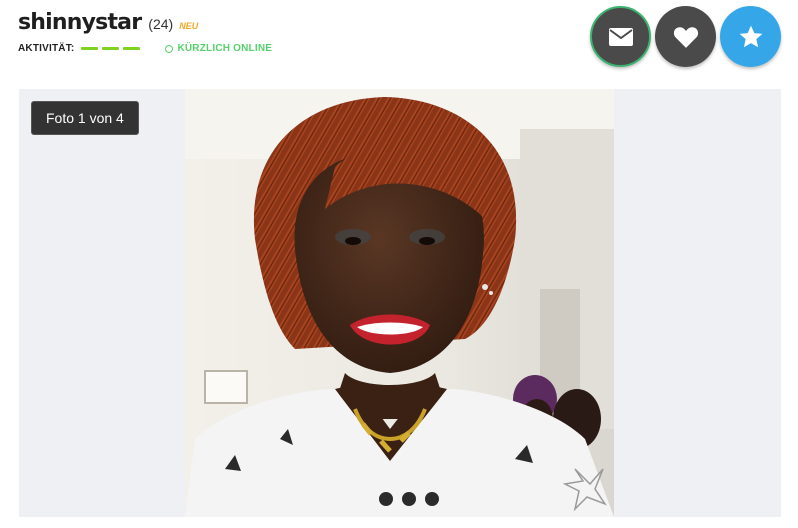  What do you see at coordinates (145, 48) in the screenshot?
I see `activity-row: AKTIVITÄT: KÜRZLICH ONLINE` at bounding box center [145, 48].